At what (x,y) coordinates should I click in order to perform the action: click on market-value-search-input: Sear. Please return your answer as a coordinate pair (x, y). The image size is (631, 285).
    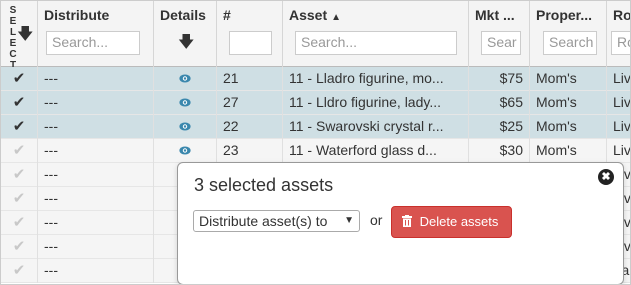
    Looking at the image, I should click on (501, 43).